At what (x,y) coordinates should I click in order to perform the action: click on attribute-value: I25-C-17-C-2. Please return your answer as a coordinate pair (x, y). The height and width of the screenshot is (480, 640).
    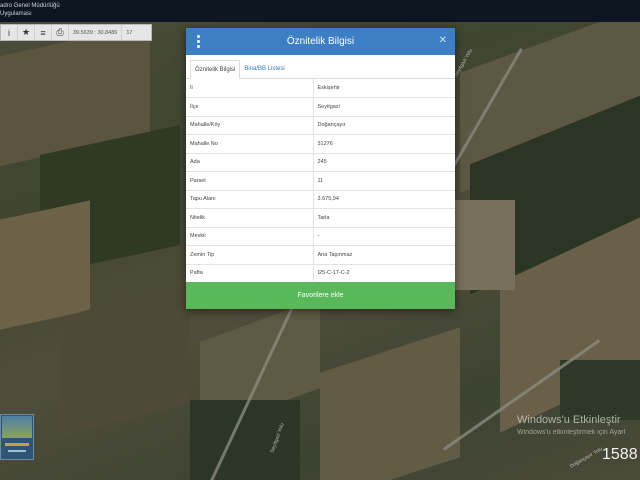
    Looking at the image, I should click on (384, 273).